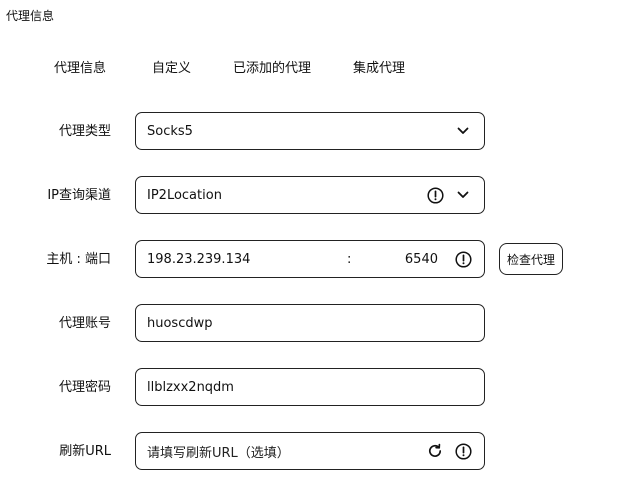 The height and width of the screenshot is (479, 622). What do you see at coordinates (379, 69) in the screenshot?
I see `tab-integrated-proxy: 集成代理` at bounding box center [379, 69].